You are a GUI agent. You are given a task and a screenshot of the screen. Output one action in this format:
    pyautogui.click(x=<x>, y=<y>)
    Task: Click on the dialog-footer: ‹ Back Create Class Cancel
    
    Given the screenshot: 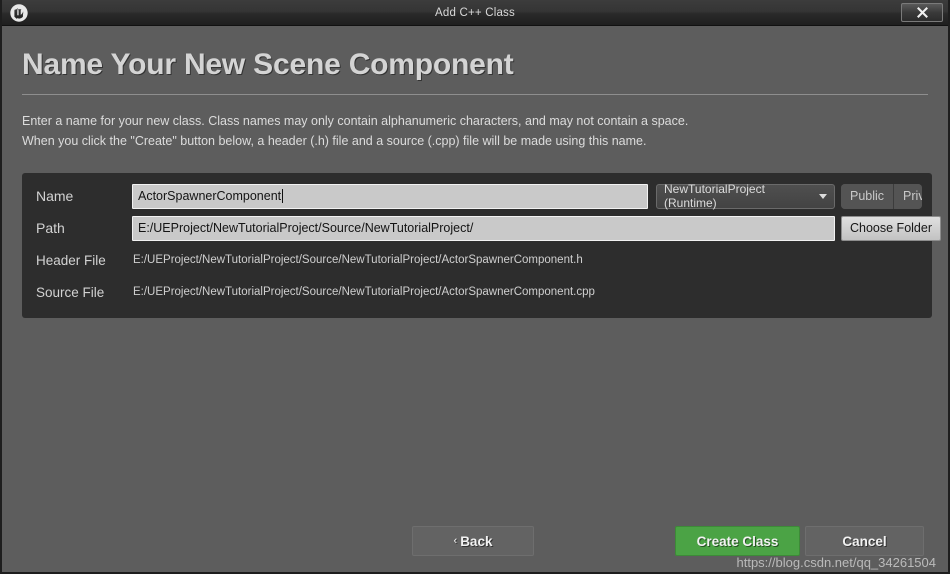 What is the action you would take?
    pyautogui.click(x=475, y=541)
    